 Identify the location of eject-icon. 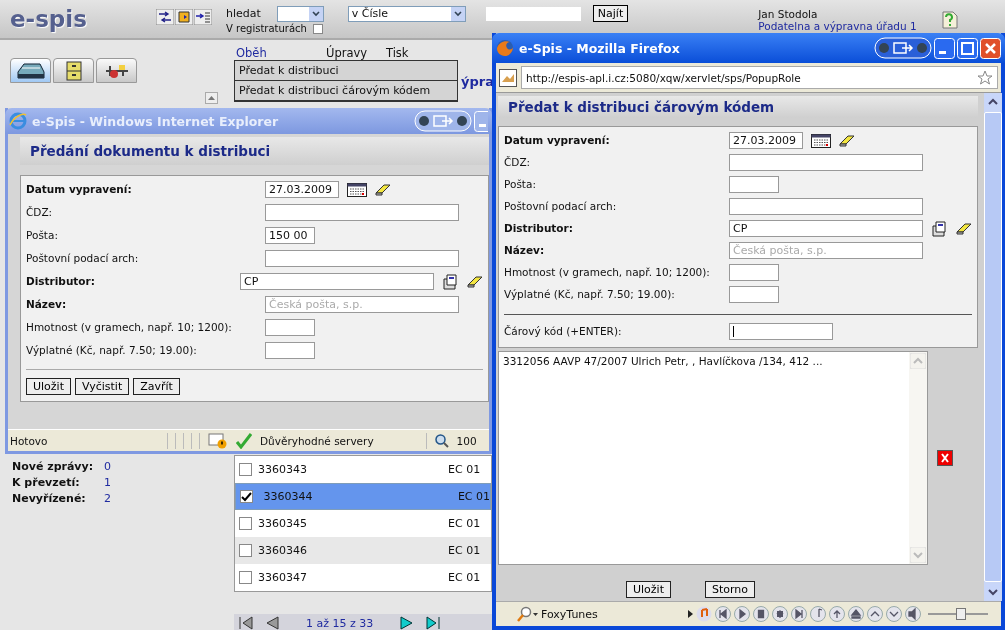
(856, 614).